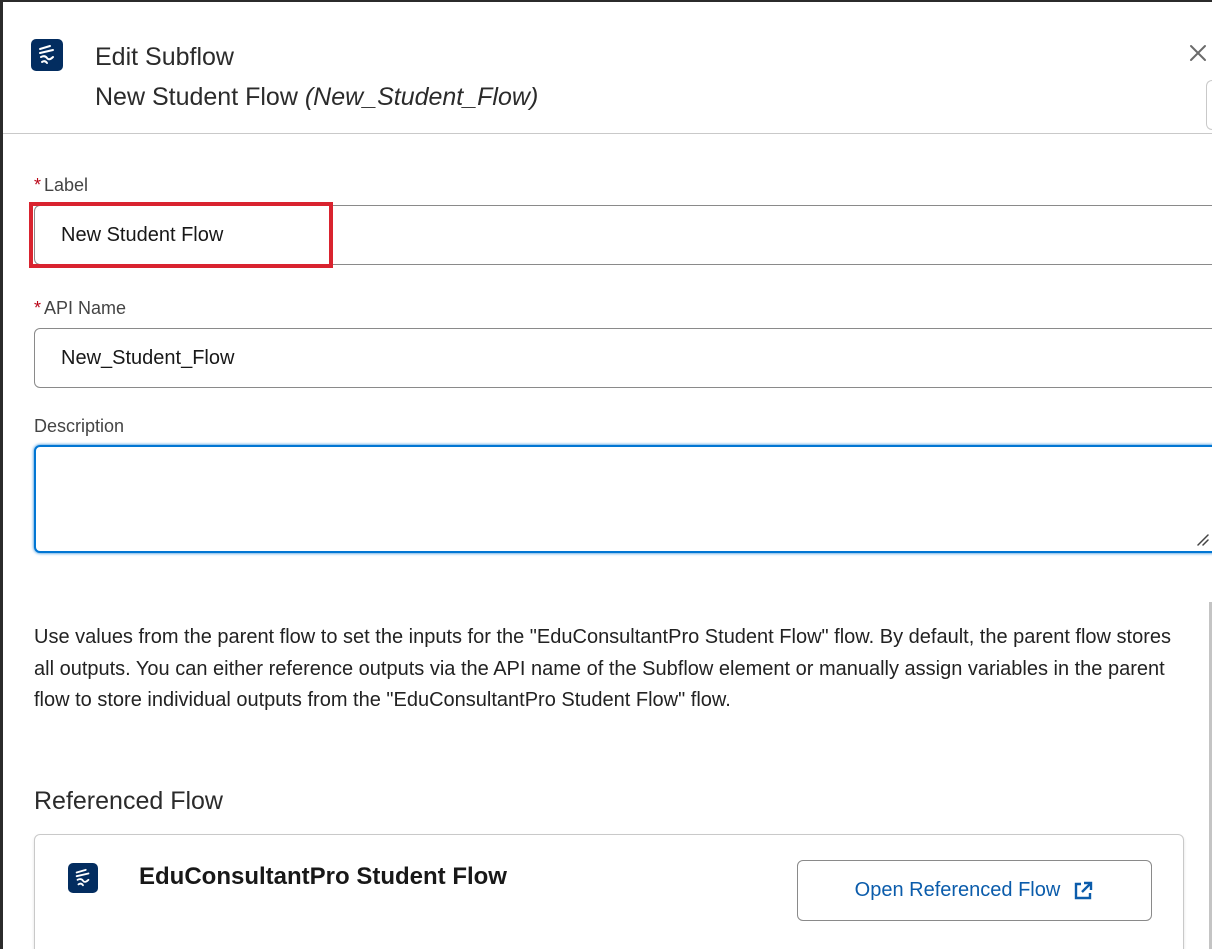 This screenshot has height=949, width=1212. What do you see at coordinates (66, 185) in the screenshot?
I see `label-field-label-text: Label` at bounding box center [66, 185].